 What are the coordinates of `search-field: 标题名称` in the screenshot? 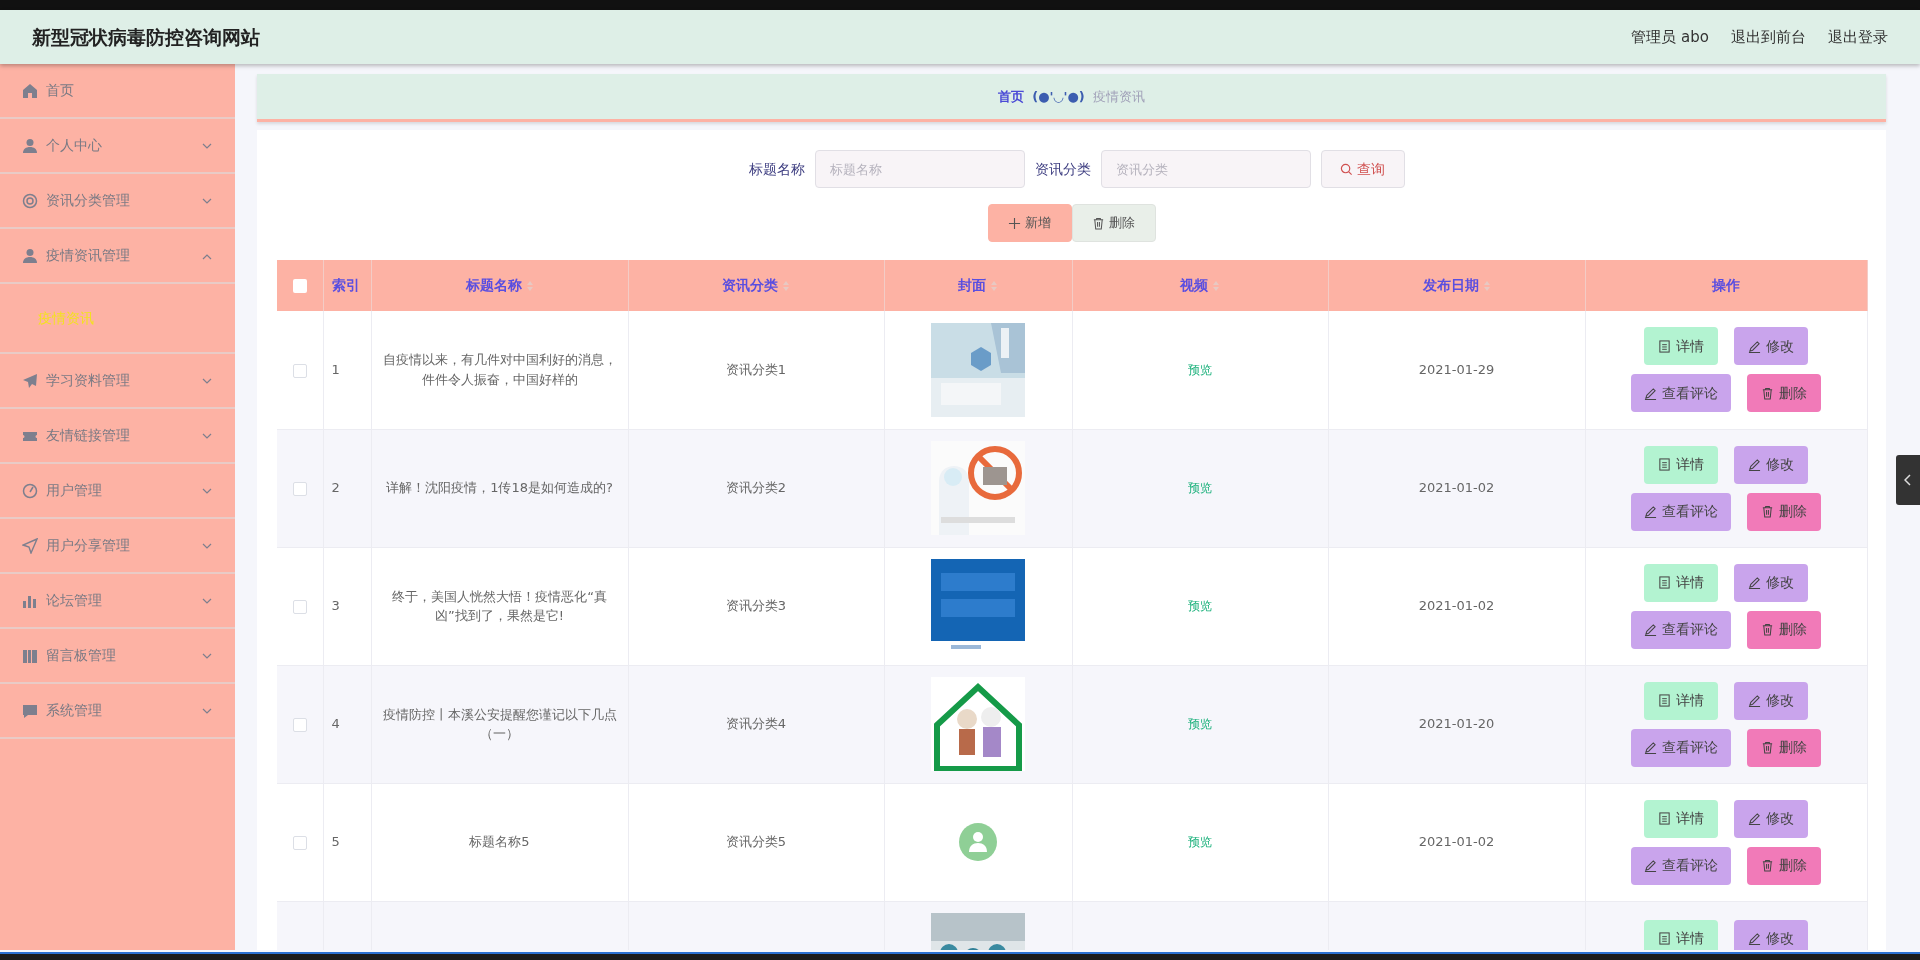 It's located at (919, 169).